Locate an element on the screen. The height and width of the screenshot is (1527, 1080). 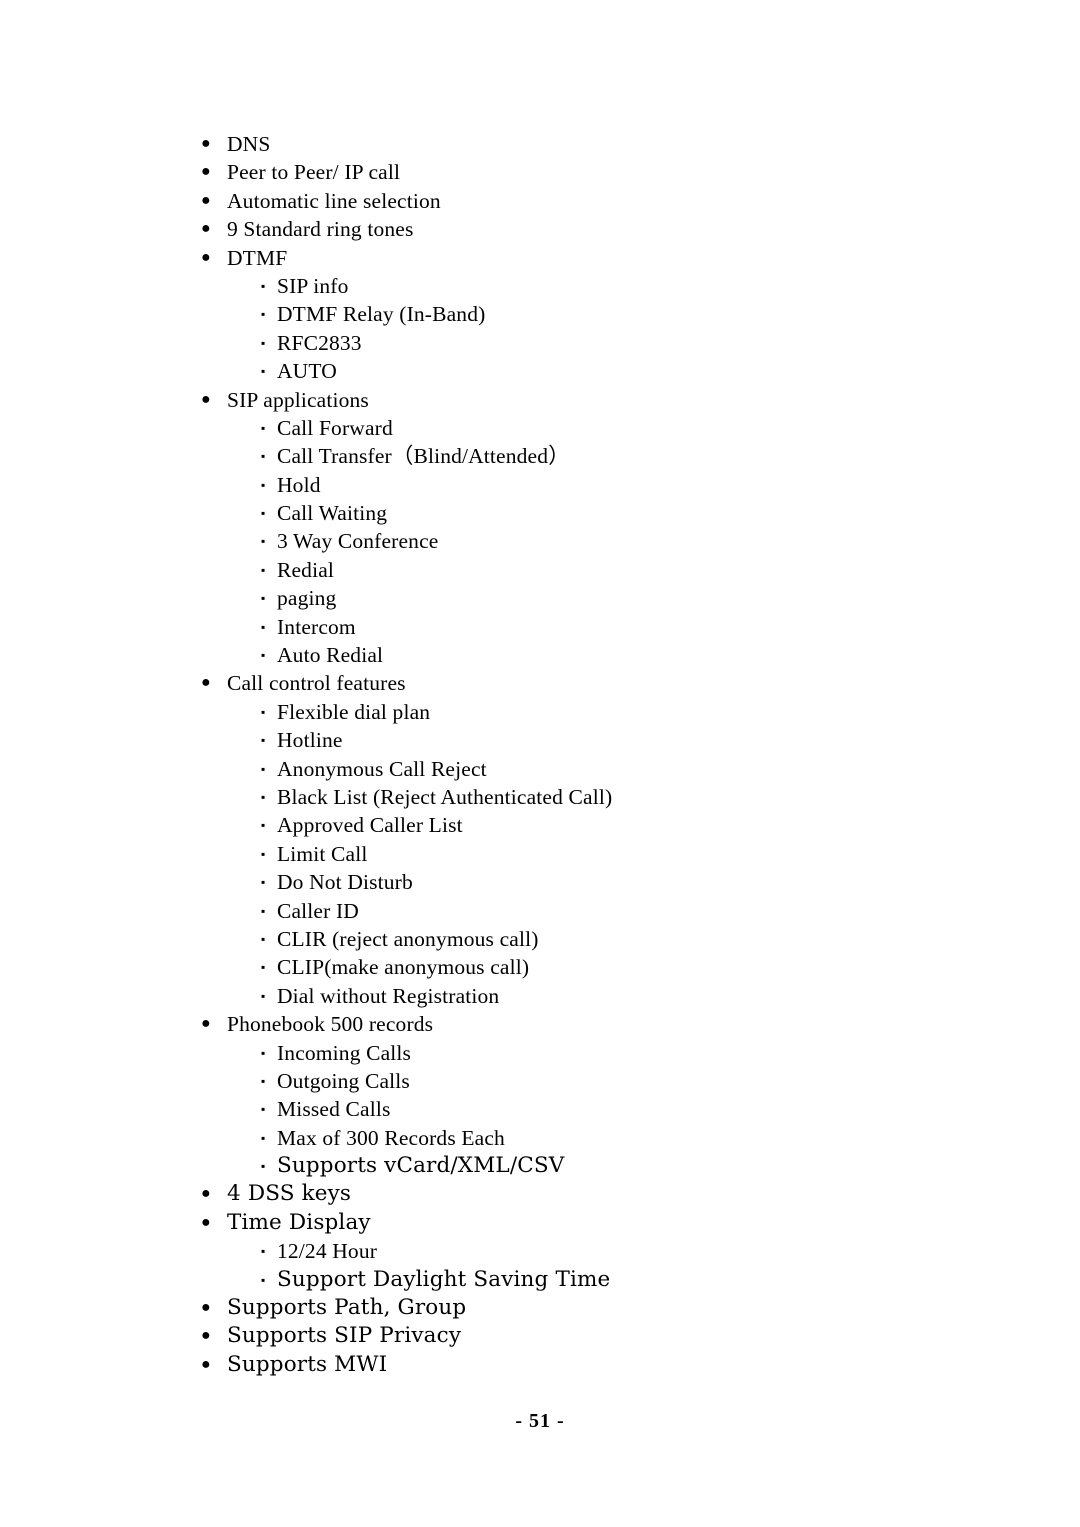
spec-item-level1: ● Time Display is located at coordinates (540, 1223).